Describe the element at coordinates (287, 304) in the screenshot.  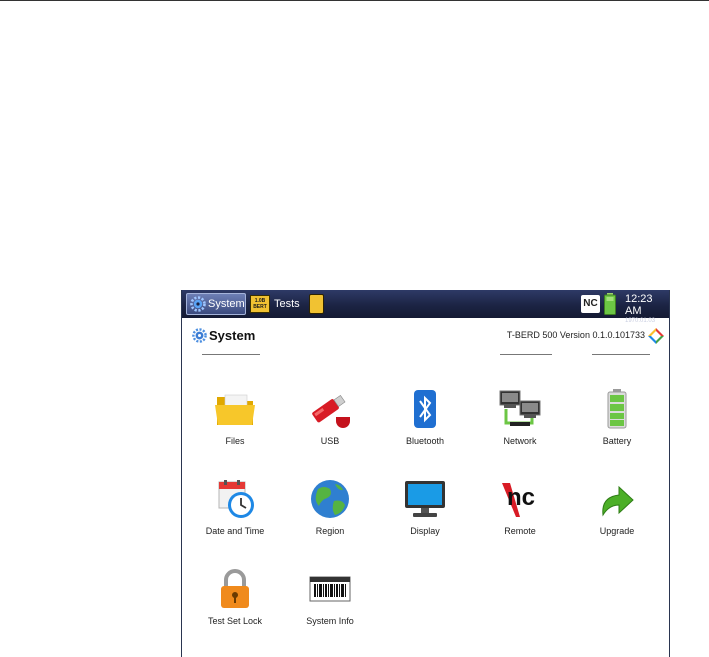
I see `taskbar-tests-label: Tests` at that location.